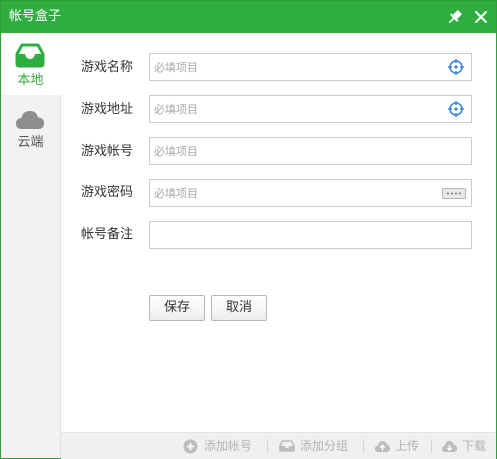 The width and height of the screenshot is (497, 459). I want to click on sidebar-item-label: 云端, so click(30, 142).